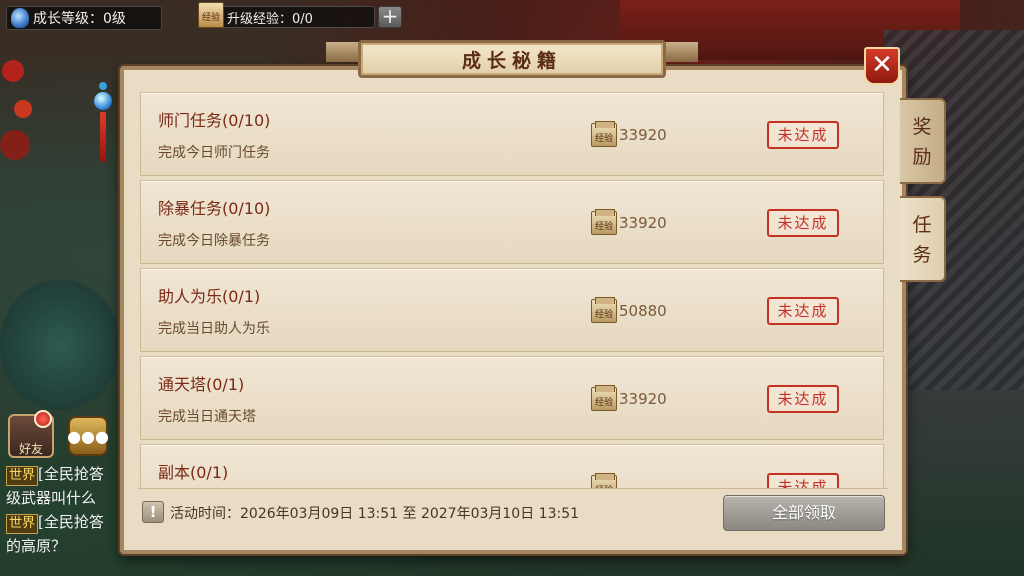 This screenshot has width=1024, height=576. I want to click on upgrade-exp-label: 升级经验：0/0, so click(270, 19).